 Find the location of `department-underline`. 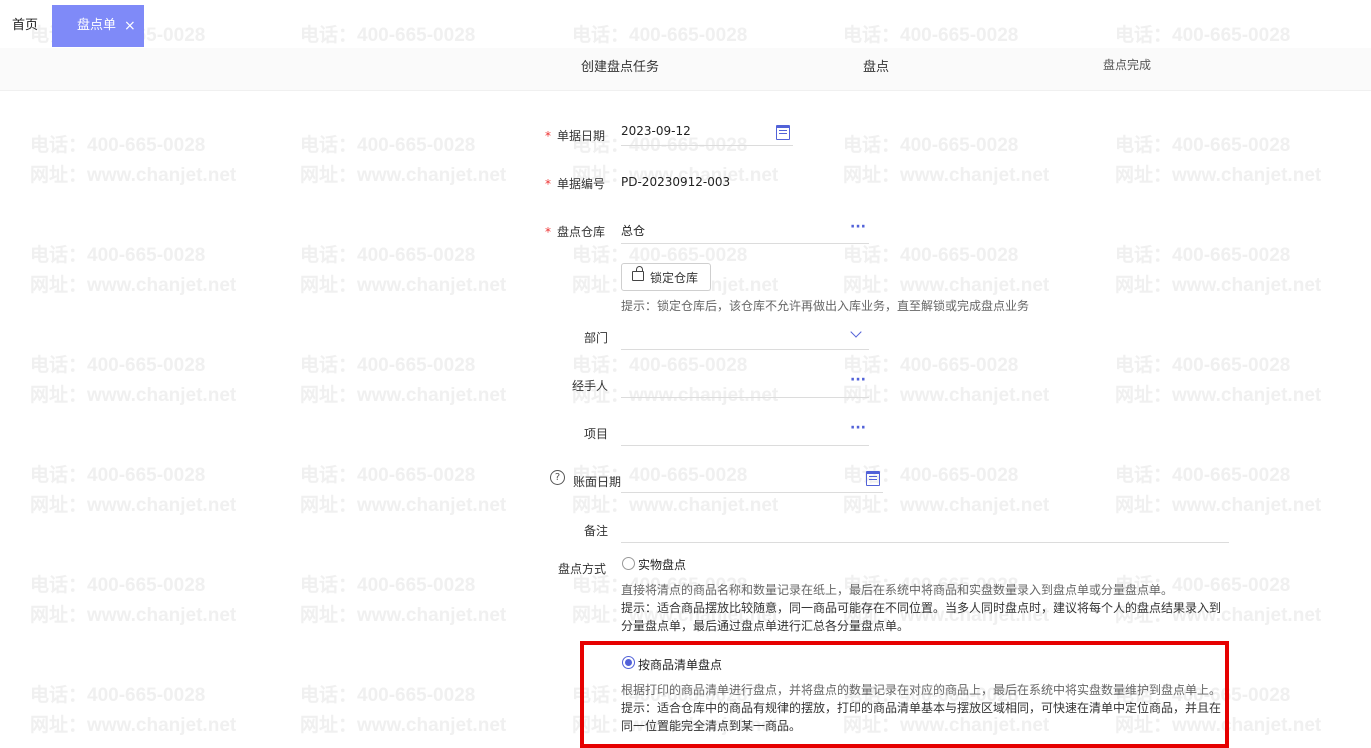

department-underline is located at coordinates (745, 349).